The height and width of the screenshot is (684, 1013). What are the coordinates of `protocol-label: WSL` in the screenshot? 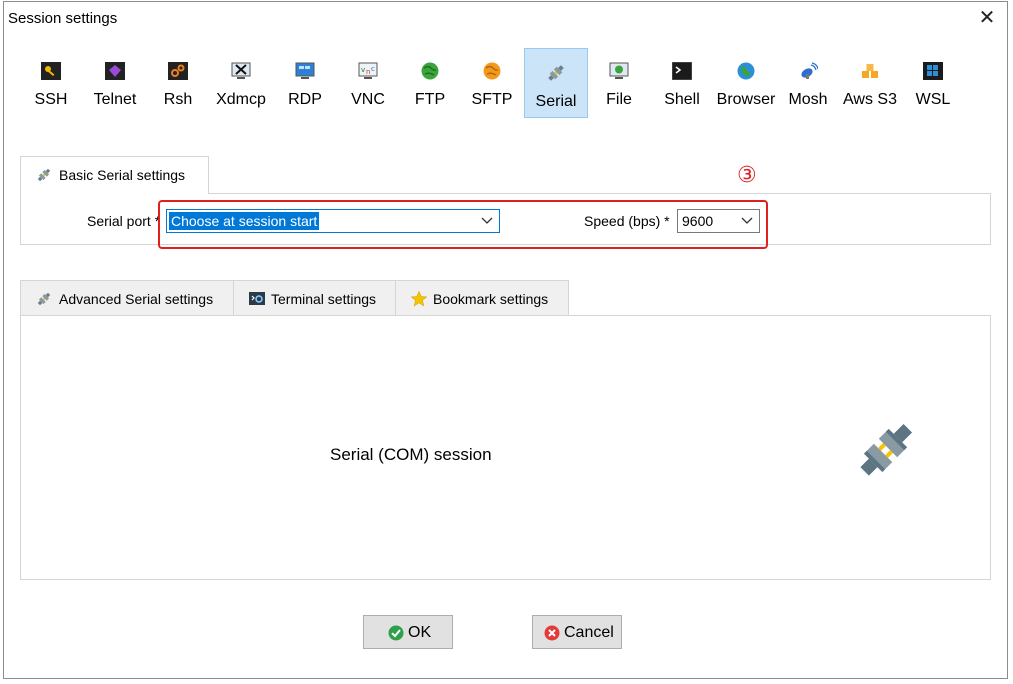 It's located at (933, 99).